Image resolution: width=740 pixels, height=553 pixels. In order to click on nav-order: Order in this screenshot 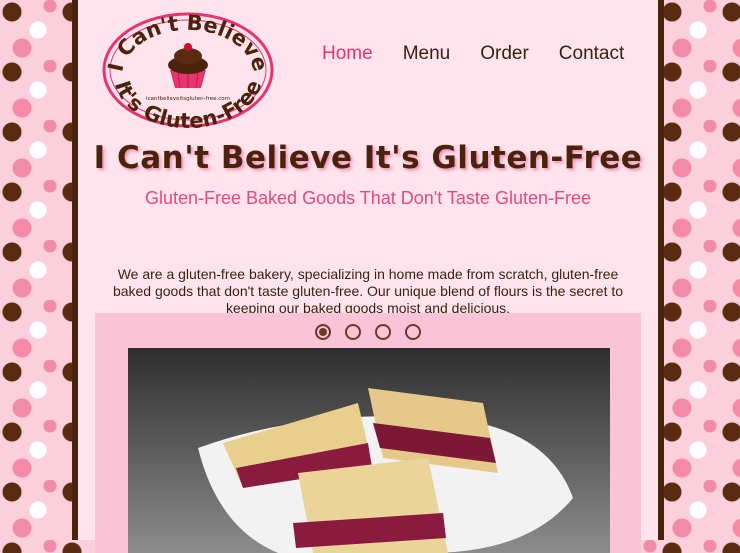, I will do `click(504, 54)`.